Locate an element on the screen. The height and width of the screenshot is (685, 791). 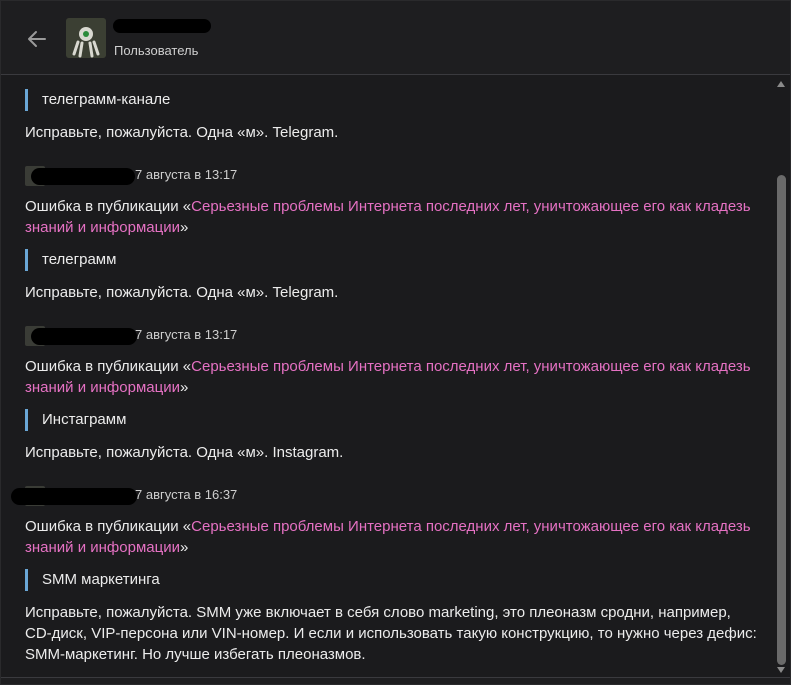
quoted-fragment: Инстаграмм is located at coordinates (75, 420).